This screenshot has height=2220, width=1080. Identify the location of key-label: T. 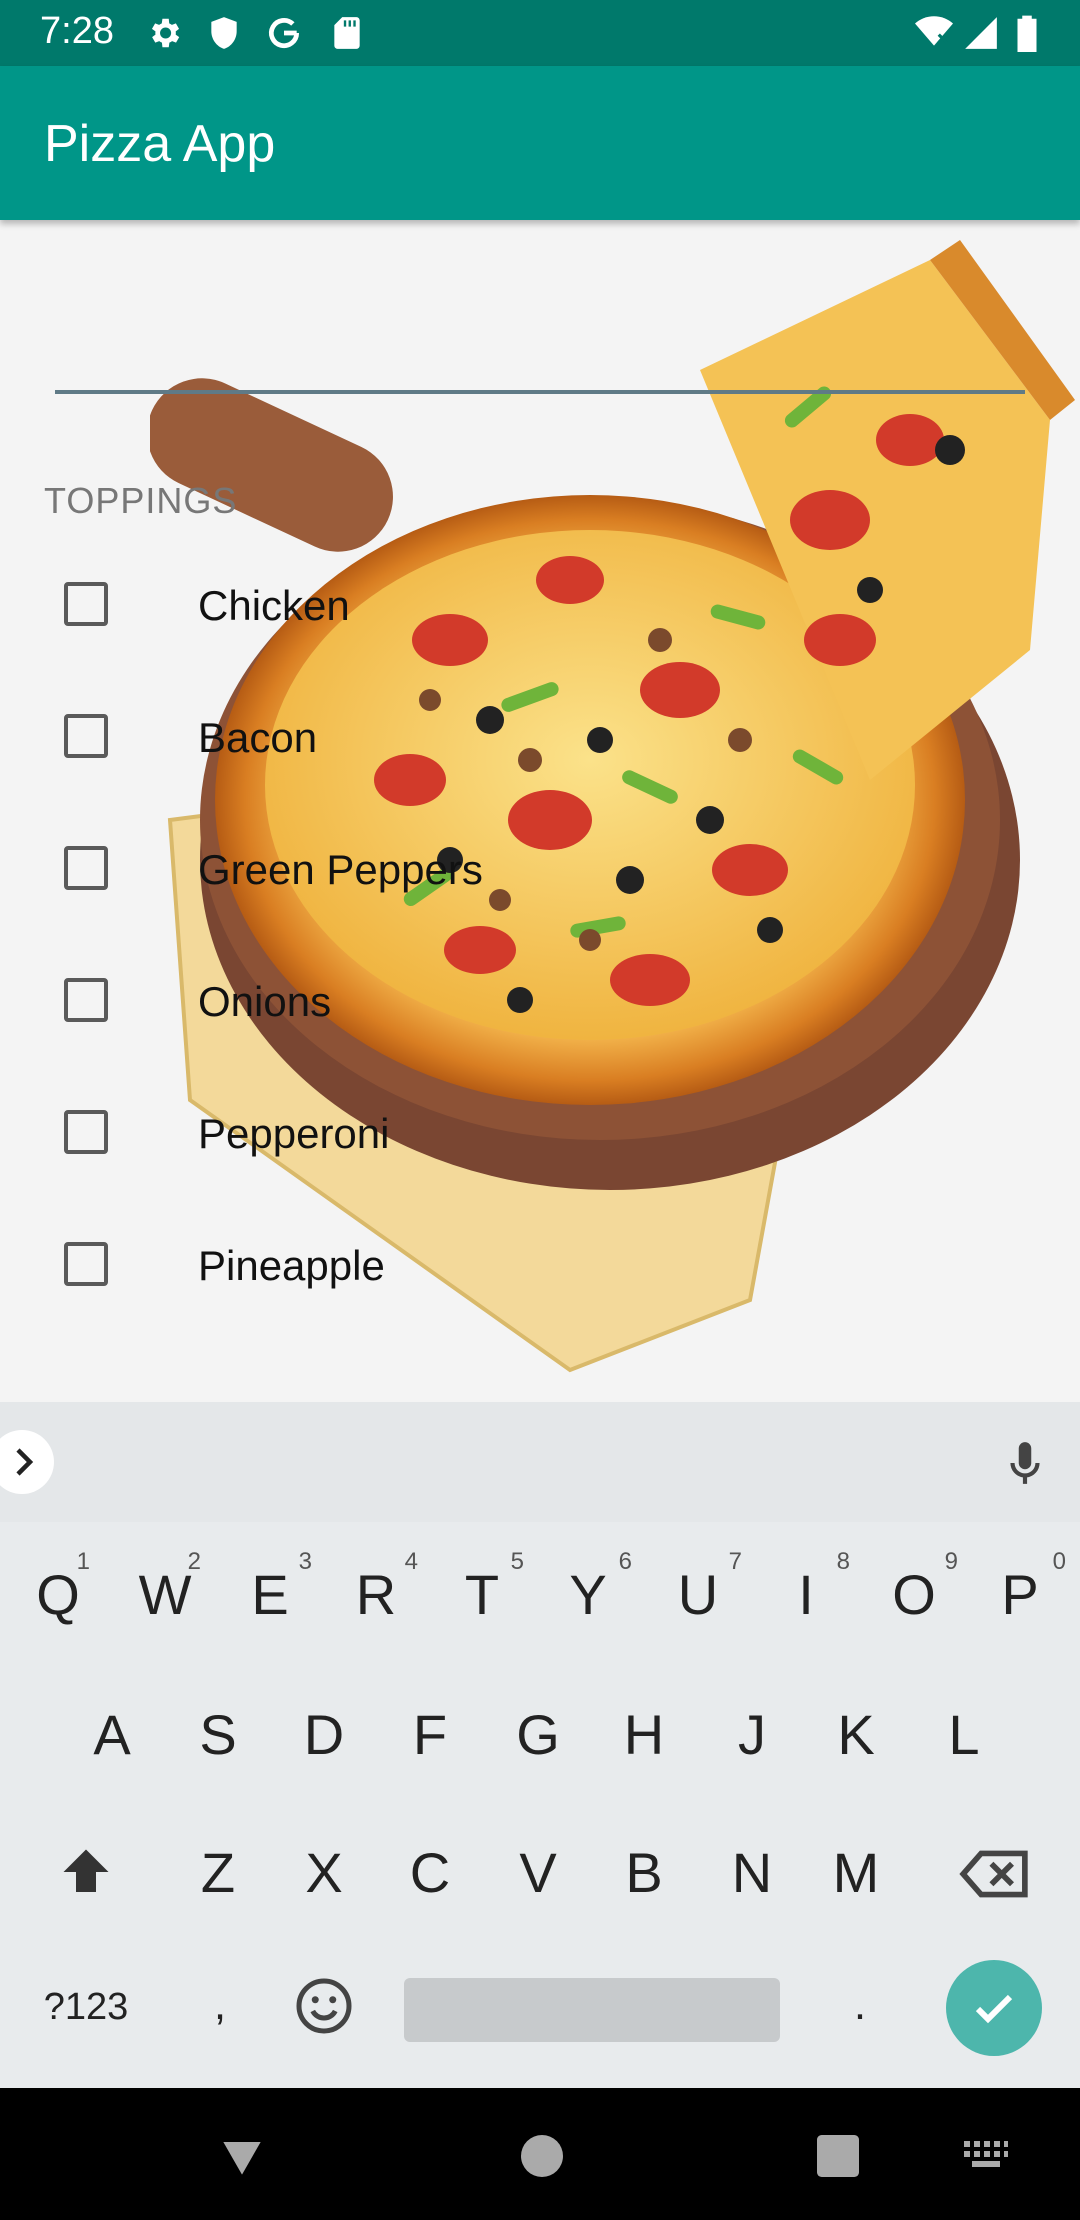
(482, 1594).